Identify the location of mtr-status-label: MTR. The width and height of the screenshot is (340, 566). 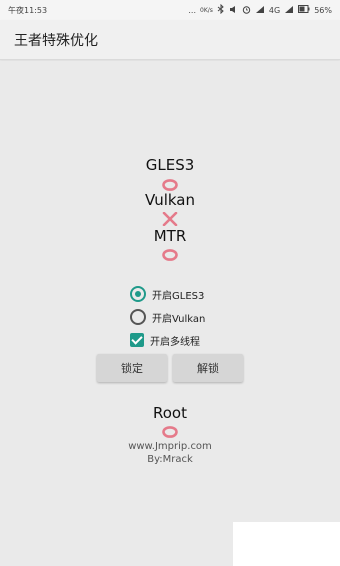
(170, 236).